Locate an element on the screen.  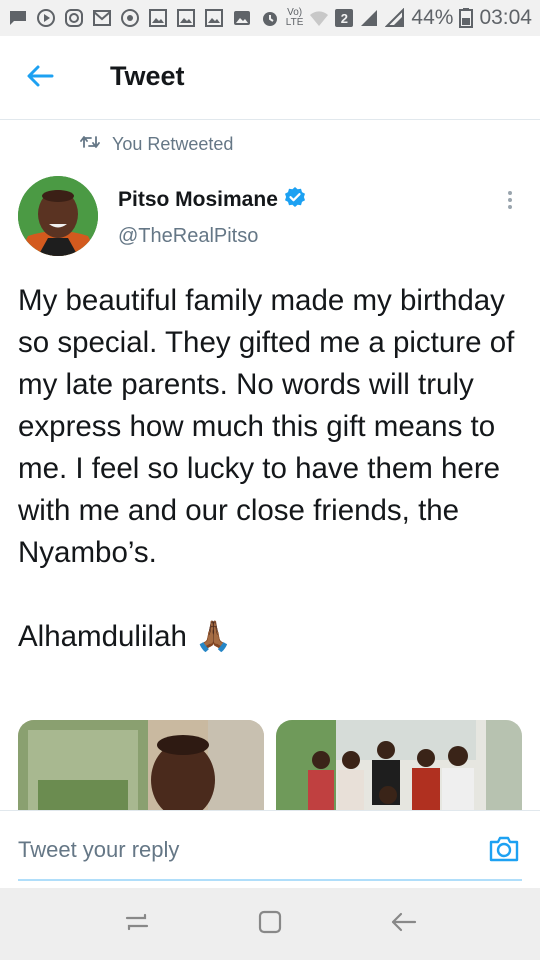
status-bar: Vo) LTE 2 44% 03:04 is located at coordinates (270, 18).